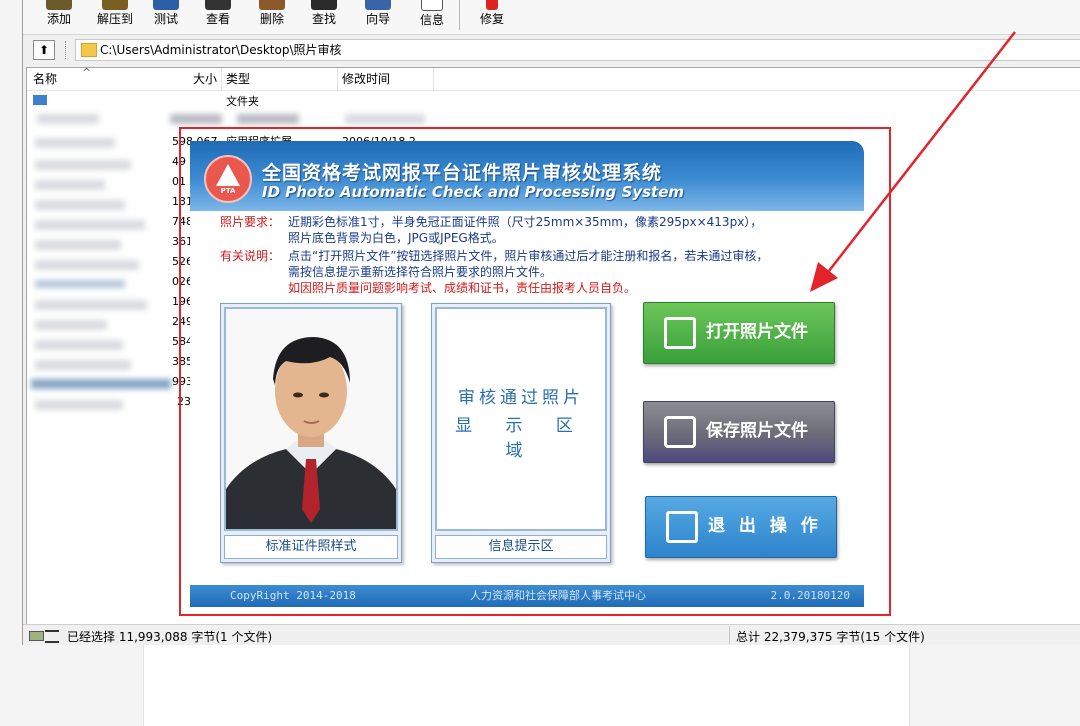 The height and width of the screenshot is (726, 1080). I want to click on annotation-arrow, so click(913, 161).